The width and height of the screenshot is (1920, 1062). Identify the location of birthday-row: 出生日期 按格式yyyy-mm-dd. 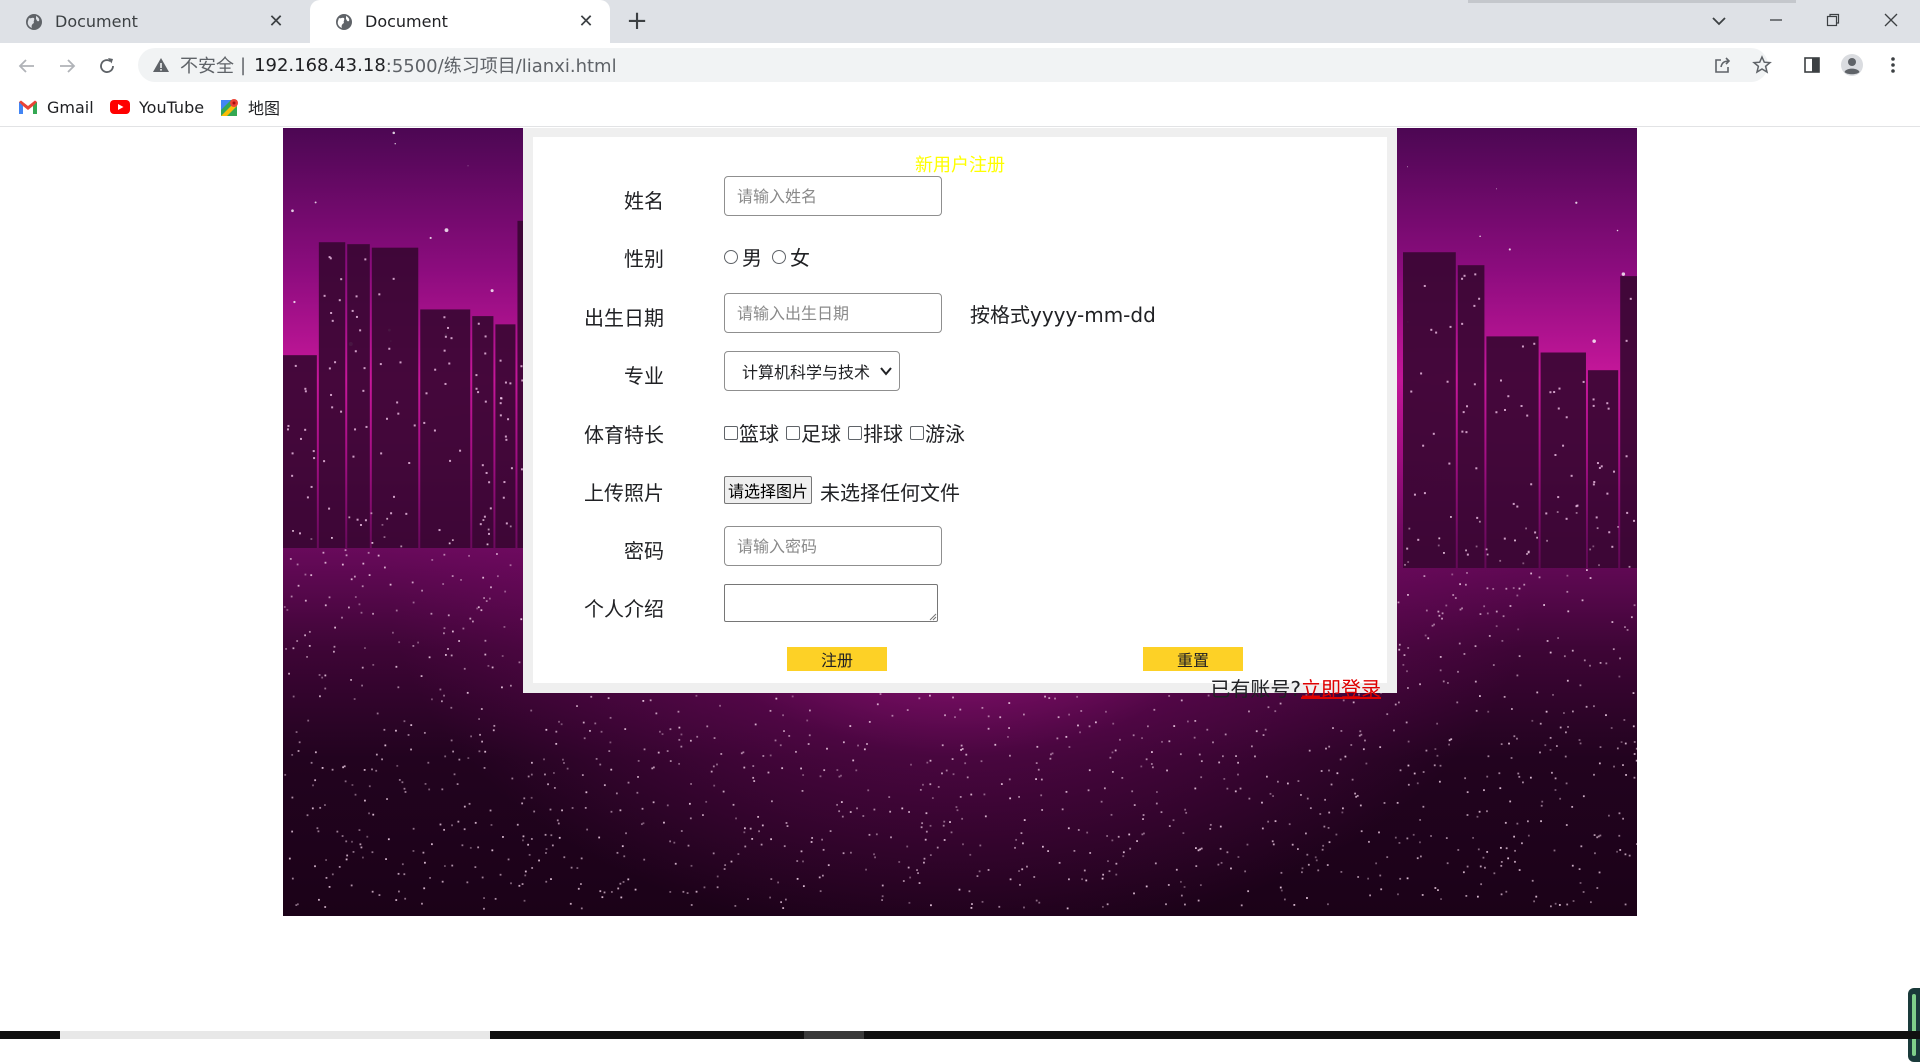
(960, 314).